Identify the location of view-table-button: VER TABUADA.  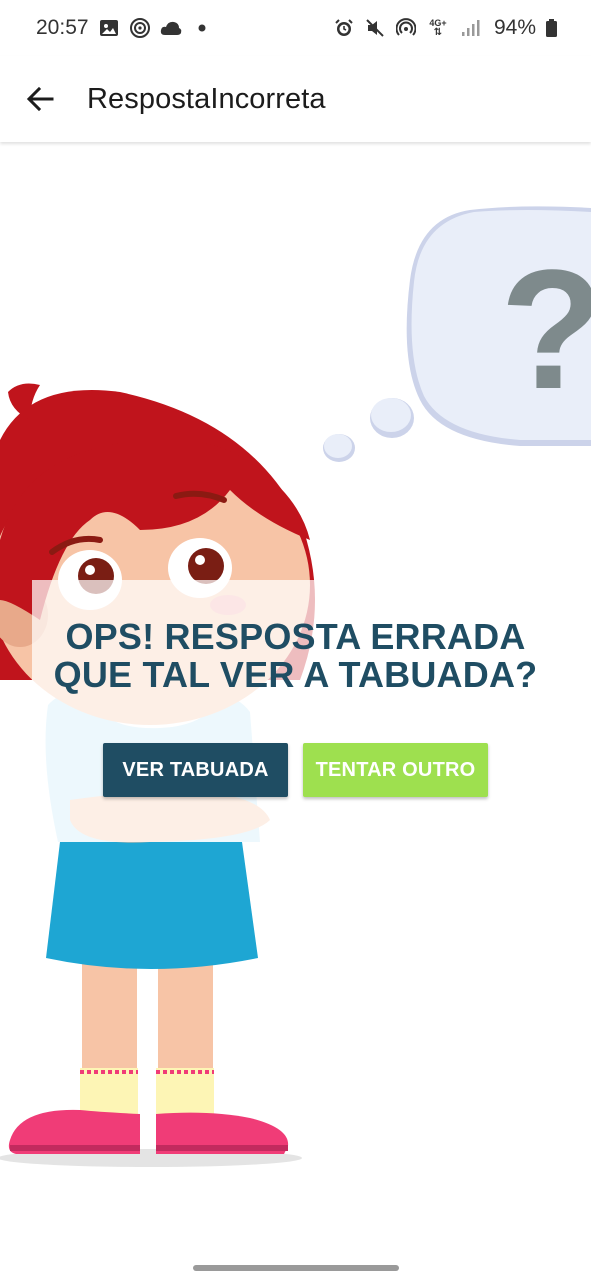
(195, 770).